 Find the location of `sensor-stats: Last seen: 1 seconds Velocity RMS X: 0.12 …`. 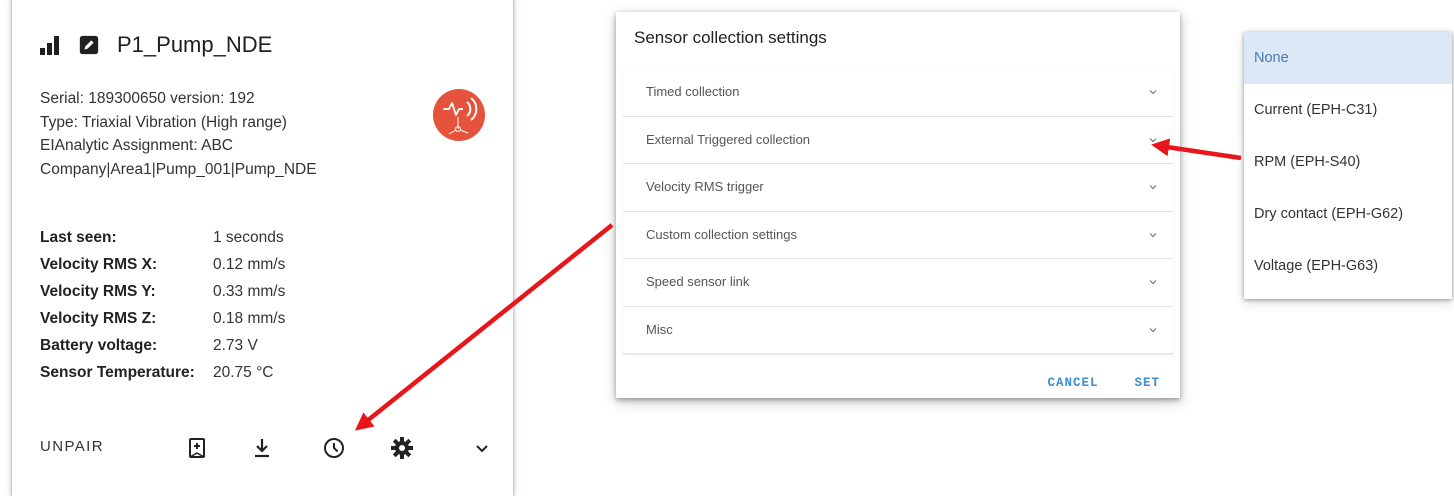

sensor-stats: Last seen: 1 seconds Velocity RMS X: 0.12 … is located at coordinates (162, 305).